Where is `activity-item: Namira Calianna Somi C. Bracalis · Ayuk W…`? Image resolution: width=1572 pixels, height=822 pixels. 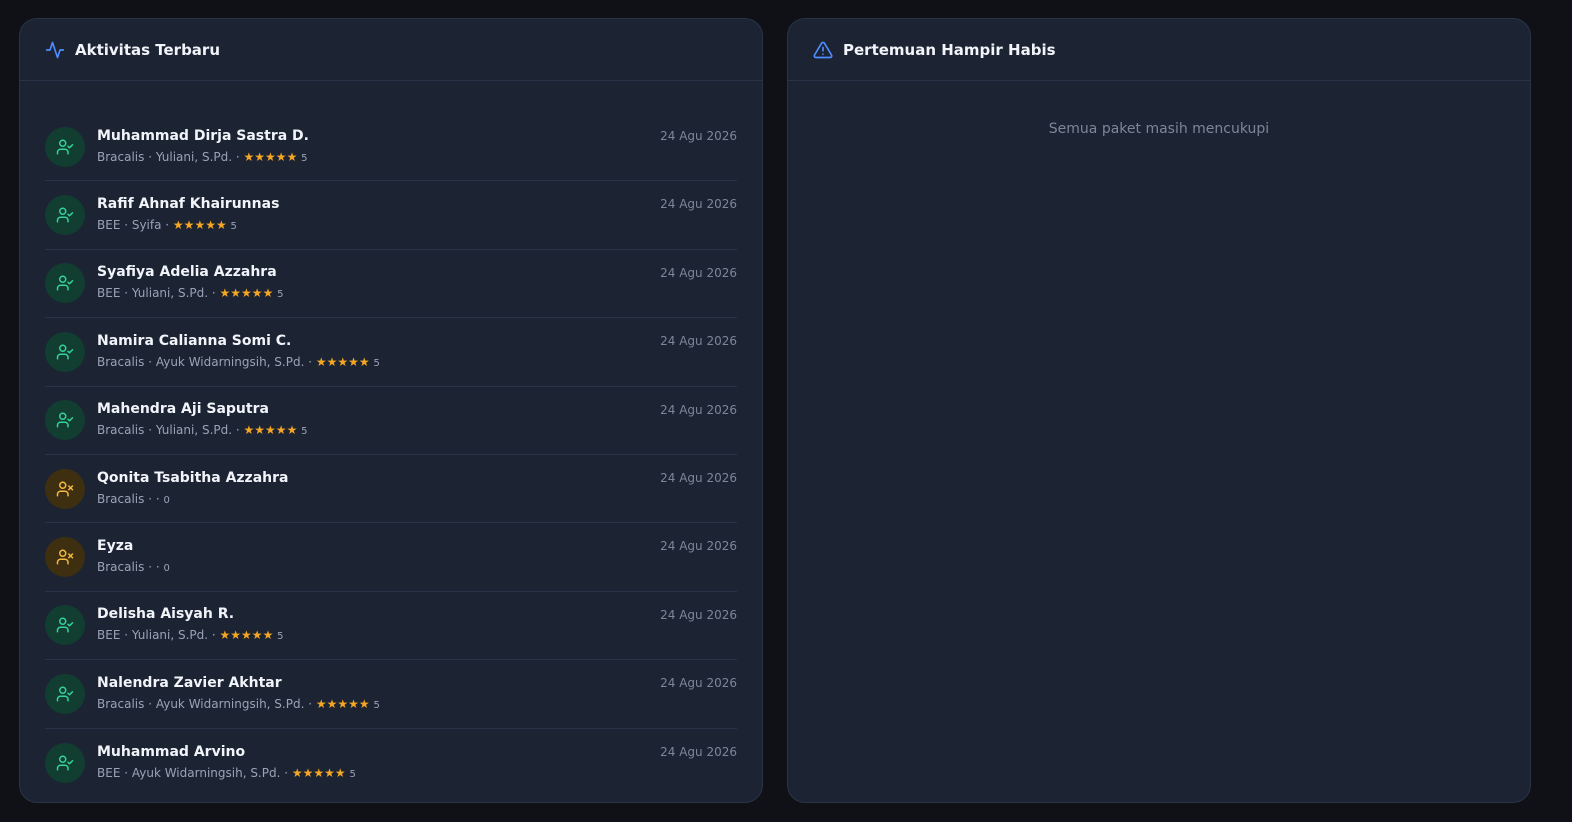
activity-item: Namira Calianna Somi C. Bracalis · Ayuk W… is located at coordinates (391, 352).